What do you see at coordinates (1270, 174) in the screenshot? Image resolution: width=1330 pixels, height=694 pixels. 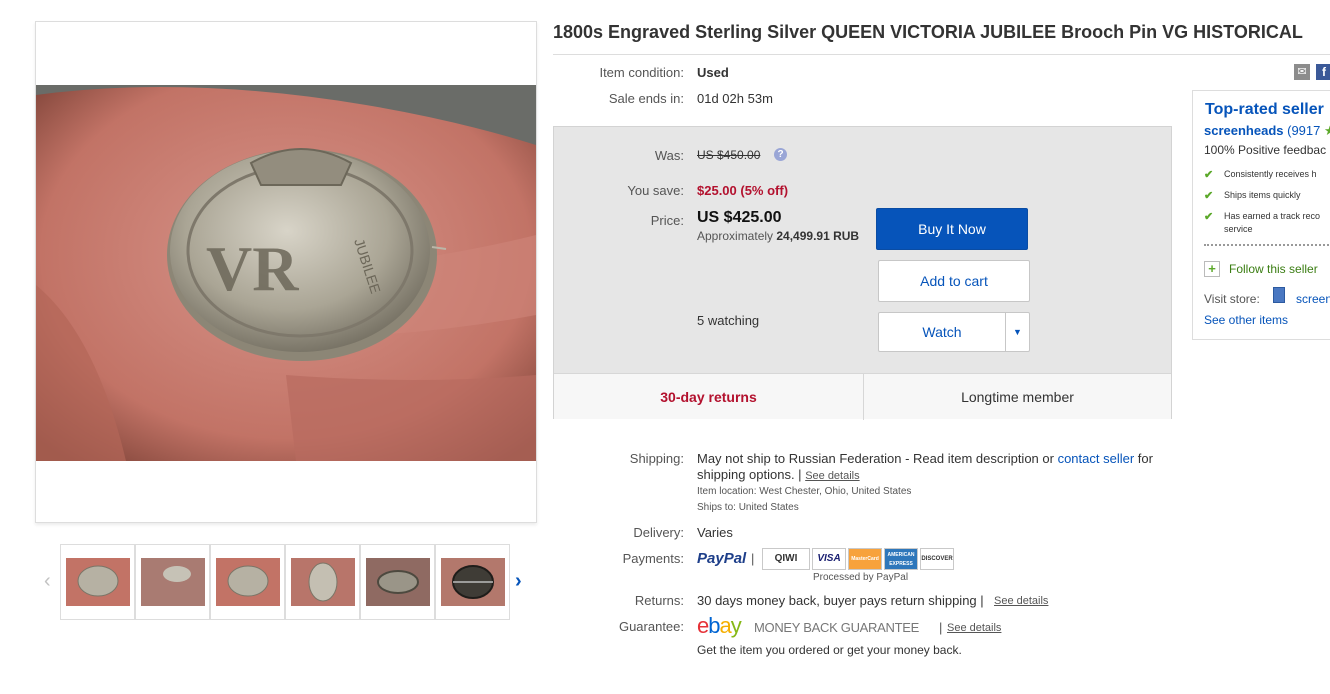 I see `seller-perk-1: Consistently receives h` at bounding box center [1270, 174].